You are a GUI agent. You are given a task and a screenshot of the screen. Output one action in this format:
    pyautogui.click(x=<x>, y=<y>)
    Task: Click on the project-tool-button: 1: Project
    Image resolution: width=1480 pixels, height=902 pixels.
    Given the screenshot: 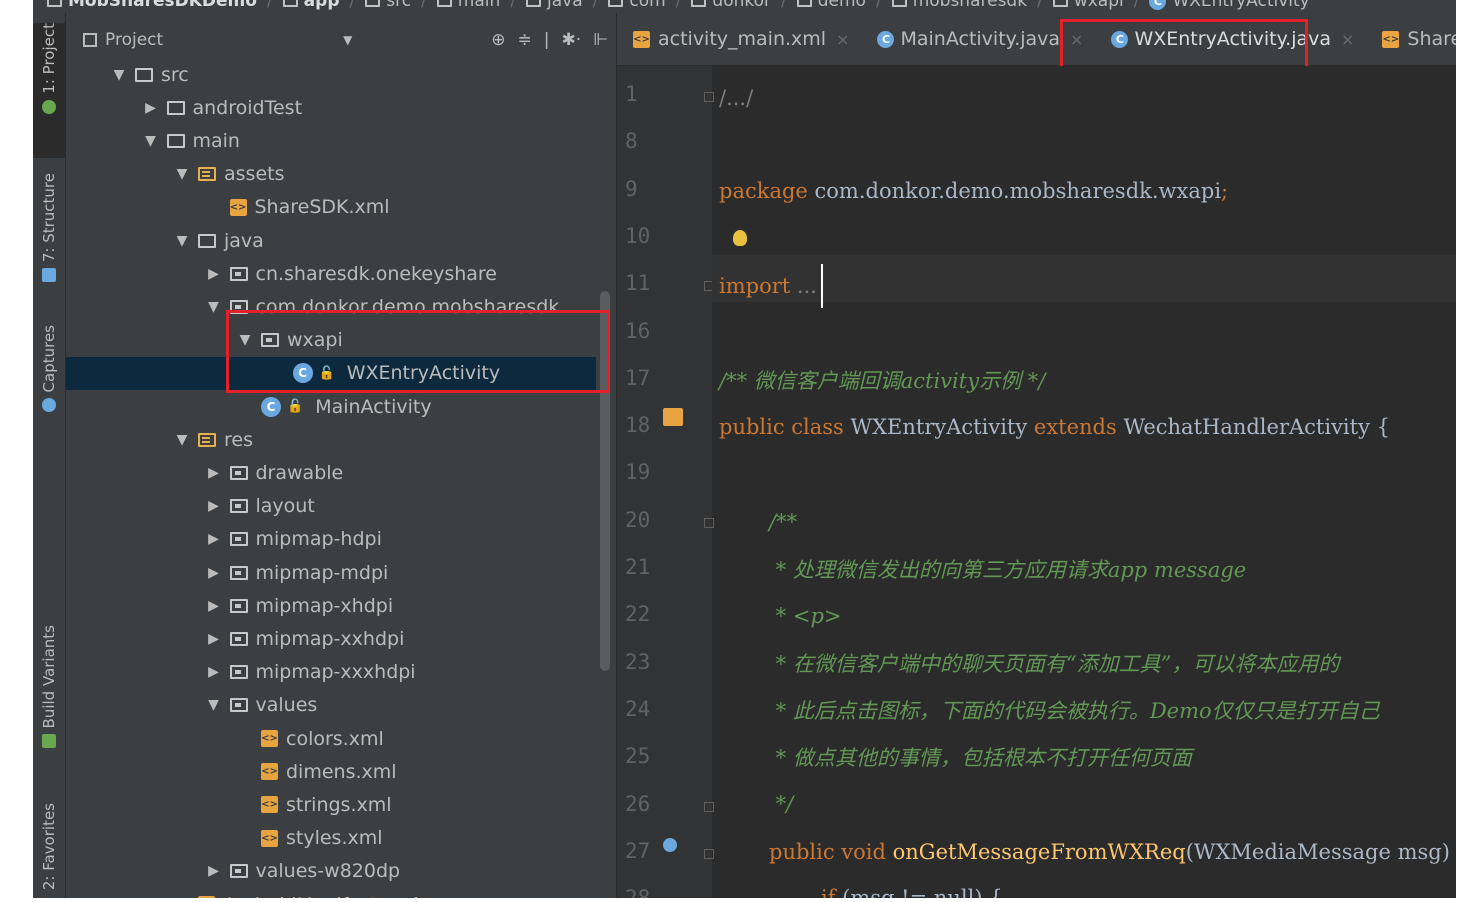 What is the action you would take?
    pyautogui.click(x=49, y=90)
    